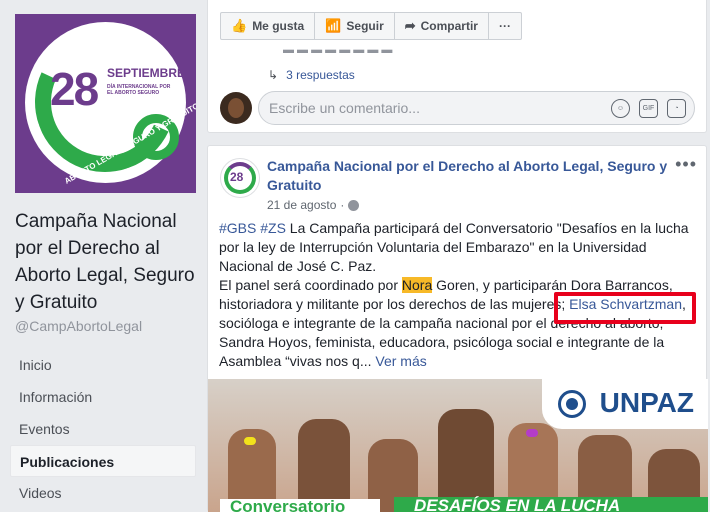 The width and height of the screenshot is (710, 512). What do you see at coordinates (552, 285) in the screenshot?
I see `post-text-line: Goren, y participarán Dora Barrancos,` at bounding box center [552, 285].